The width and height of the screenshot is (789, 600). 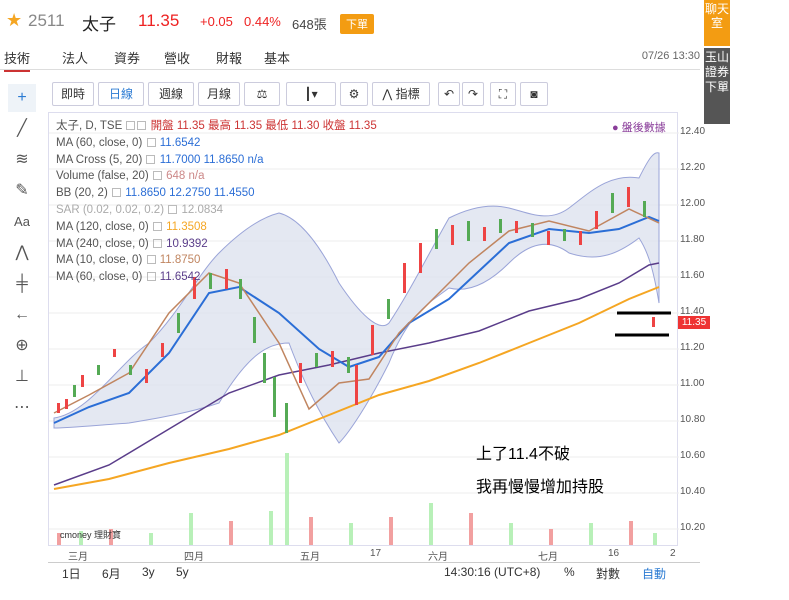 What do you see at coordinates (219, 94) in the screenshot?
I see `interval-monthly-button: 月線` at bounding box center [219, 94].